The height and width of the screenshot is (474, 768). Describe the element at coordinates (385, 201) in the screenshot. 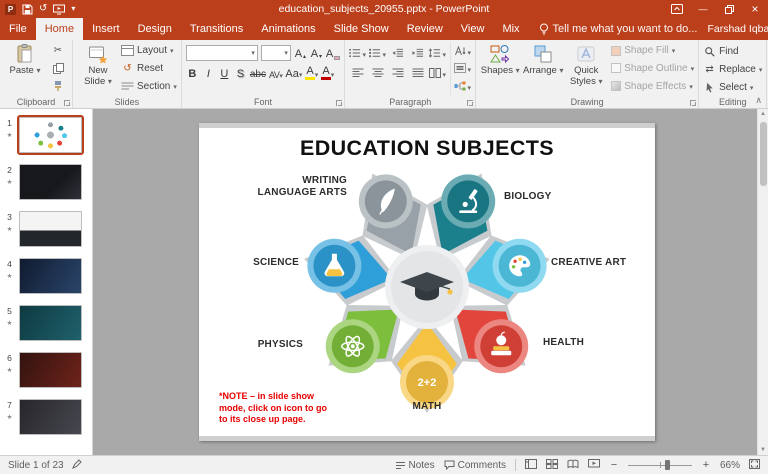

I see `subject-icon-quill` at that location.